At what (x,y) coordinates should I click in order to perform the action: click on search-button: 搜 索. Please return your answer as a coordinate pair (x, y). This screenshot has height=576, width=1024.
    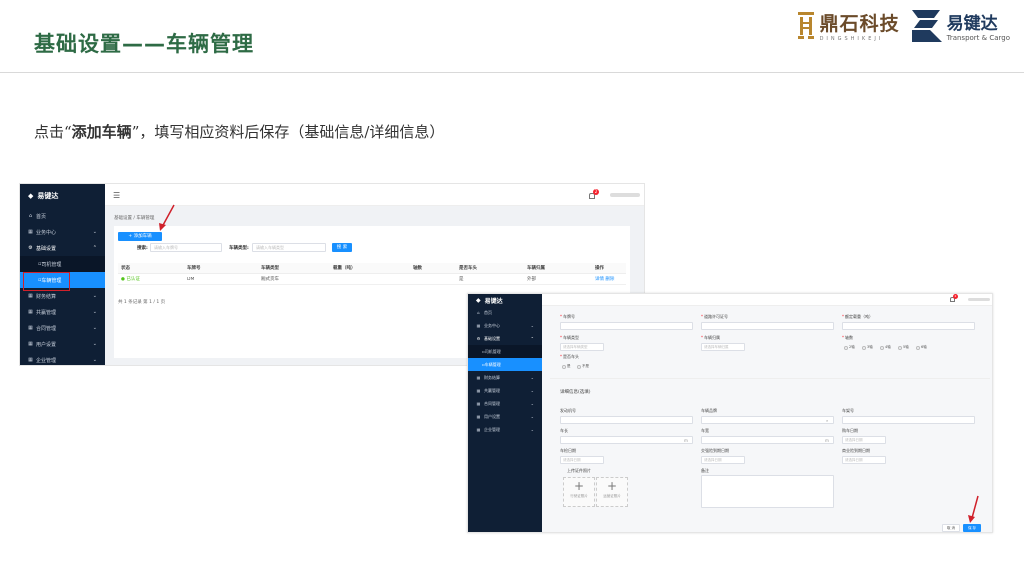
    Looking at the image, I should click on (342, 247).